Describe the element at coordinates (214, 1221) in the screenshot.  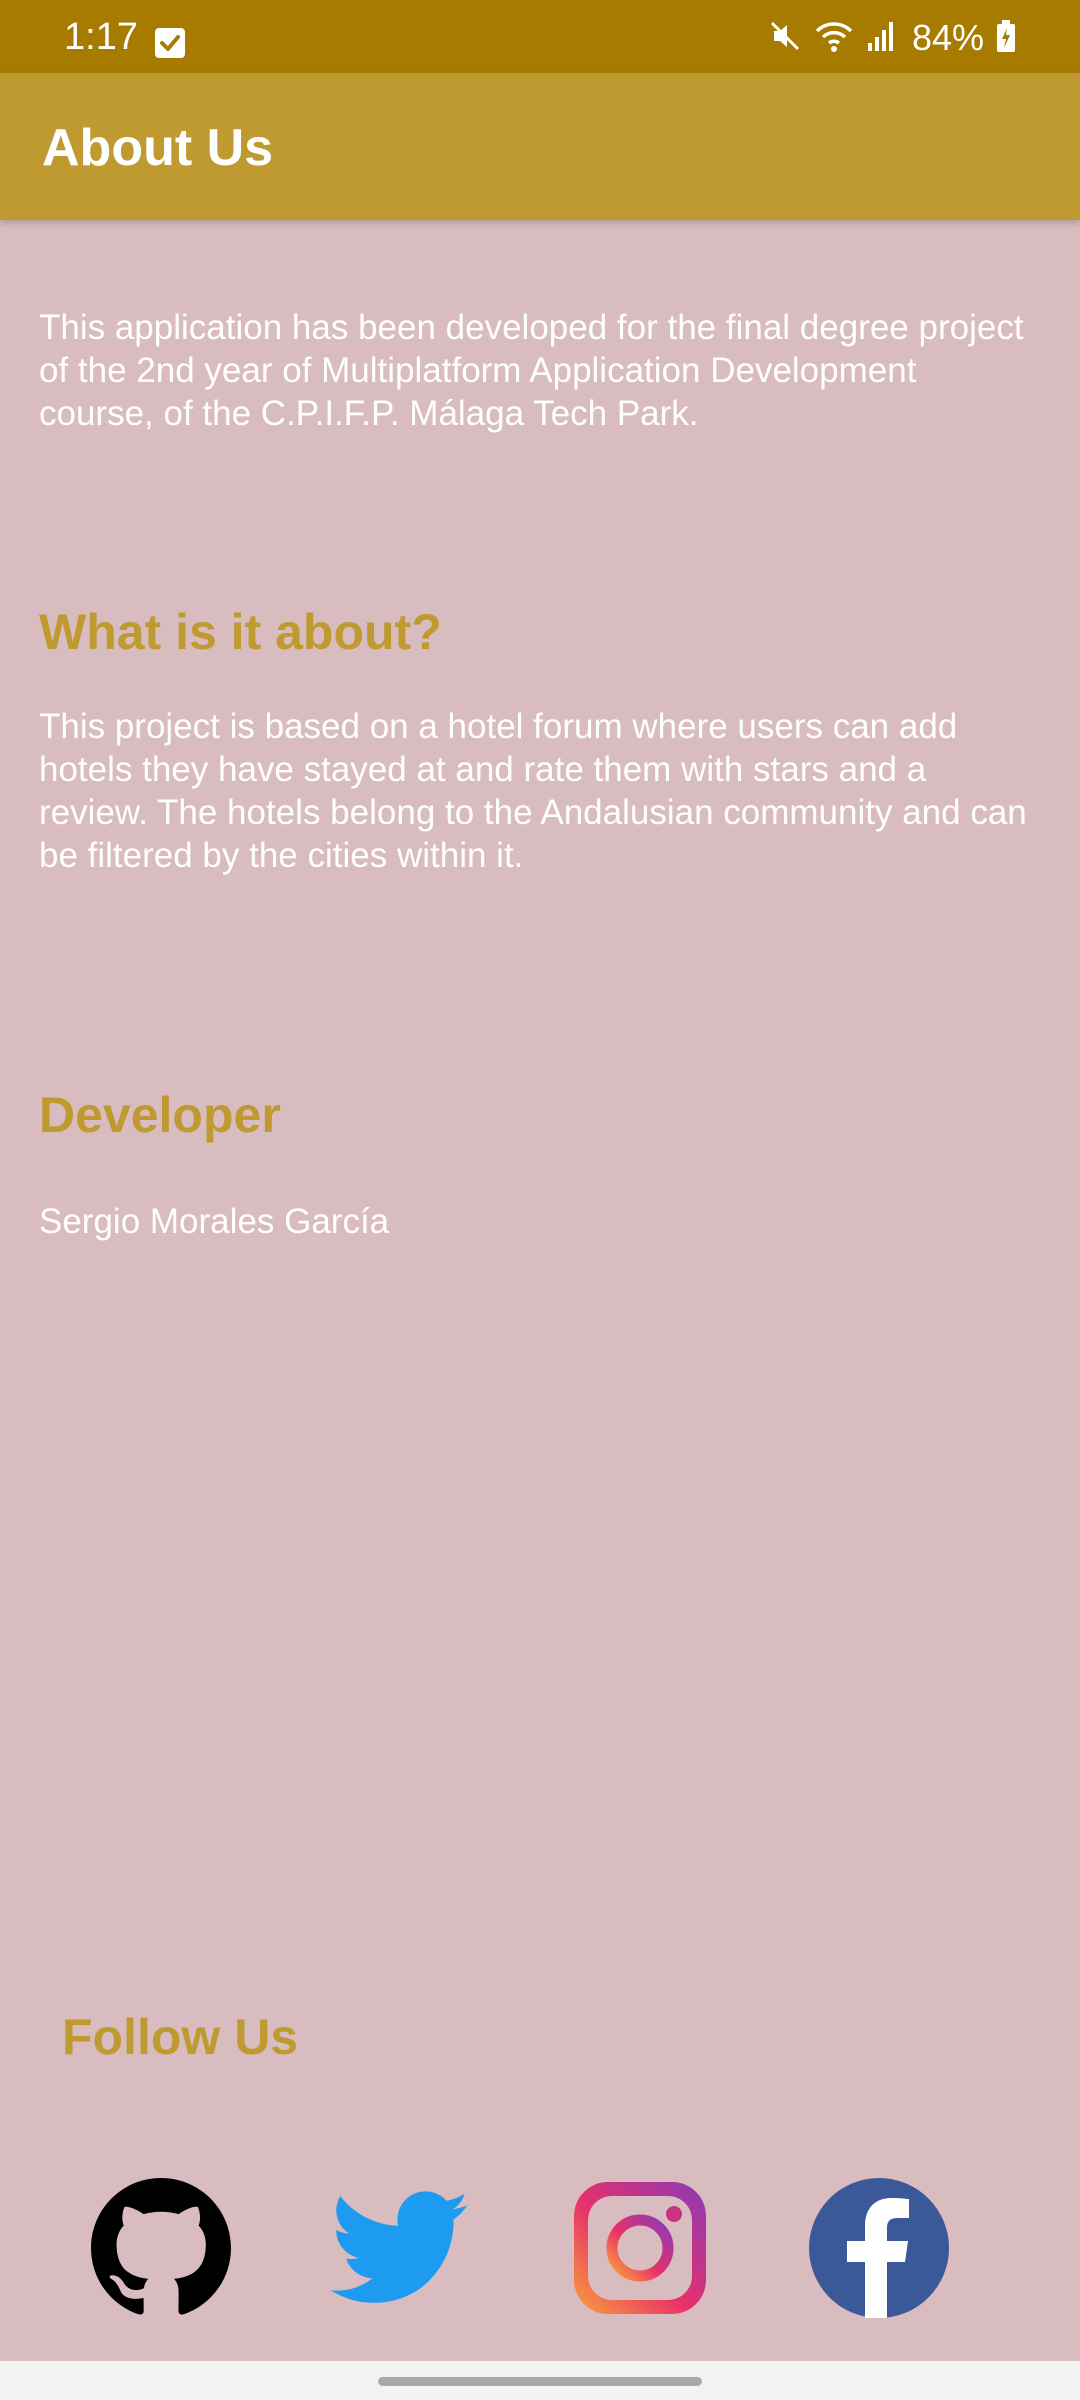
I see `developer-name: Sergio Morales García` at that location.